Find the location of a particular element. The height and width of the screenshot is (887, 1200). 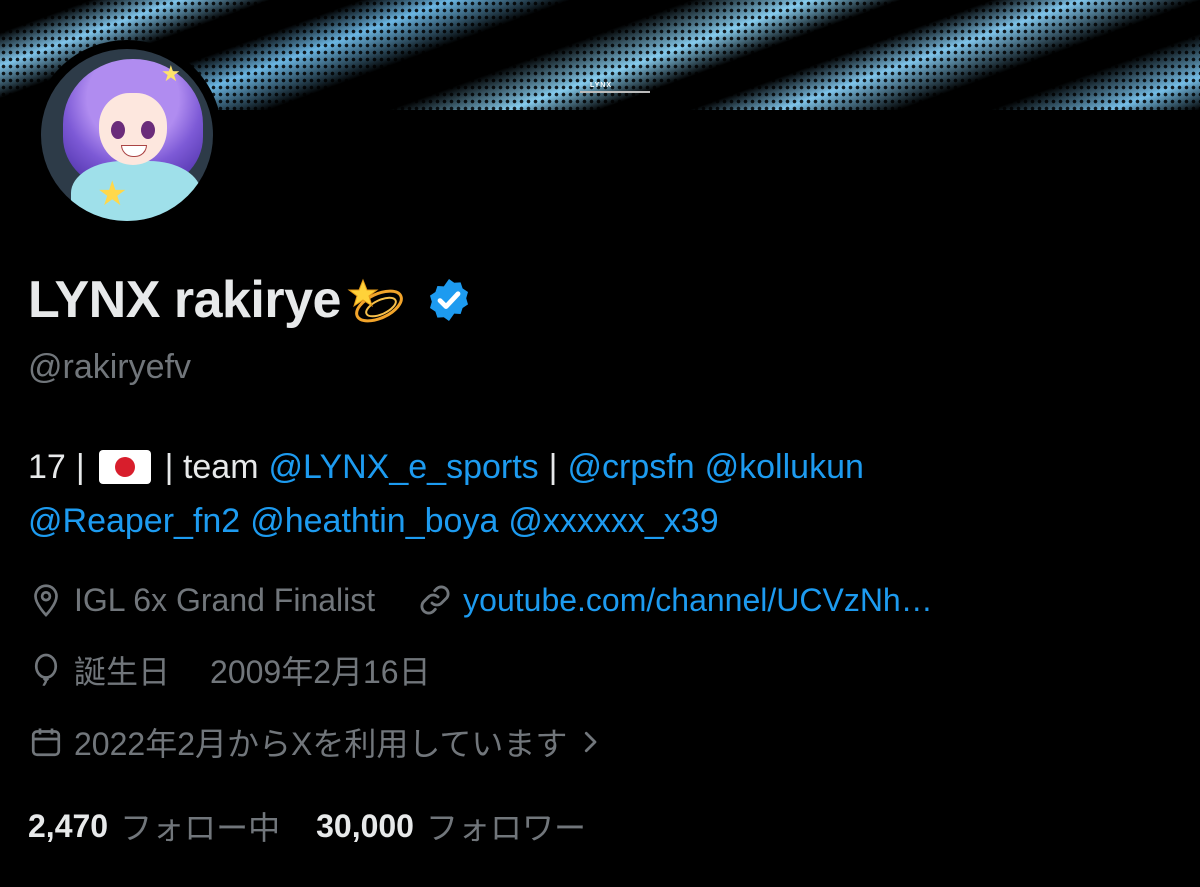

bio-age: 17 is located at coordinates (47, 467).